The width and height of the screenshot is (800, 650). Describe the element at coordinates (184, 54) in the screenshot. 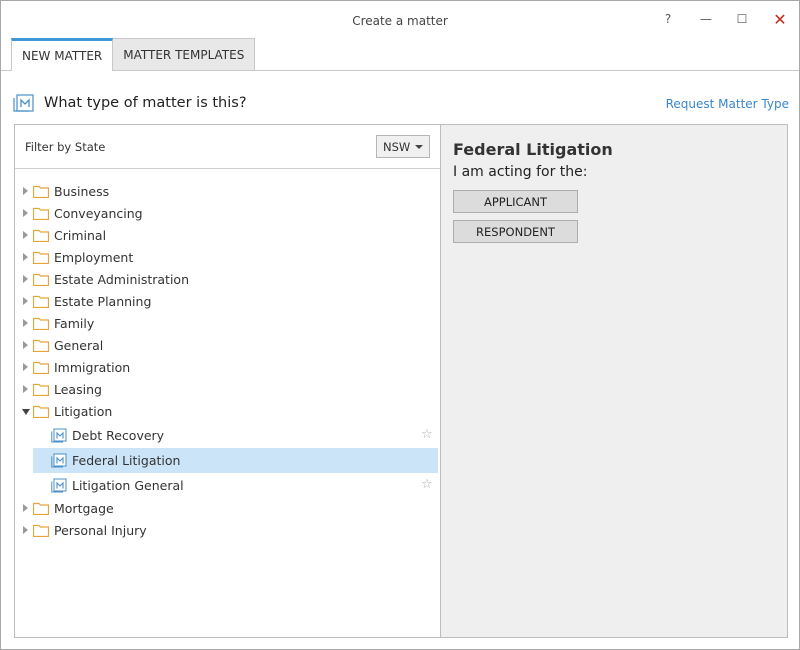

I see `tab-matter-templates: MATTER TEMPLATES` at that location.